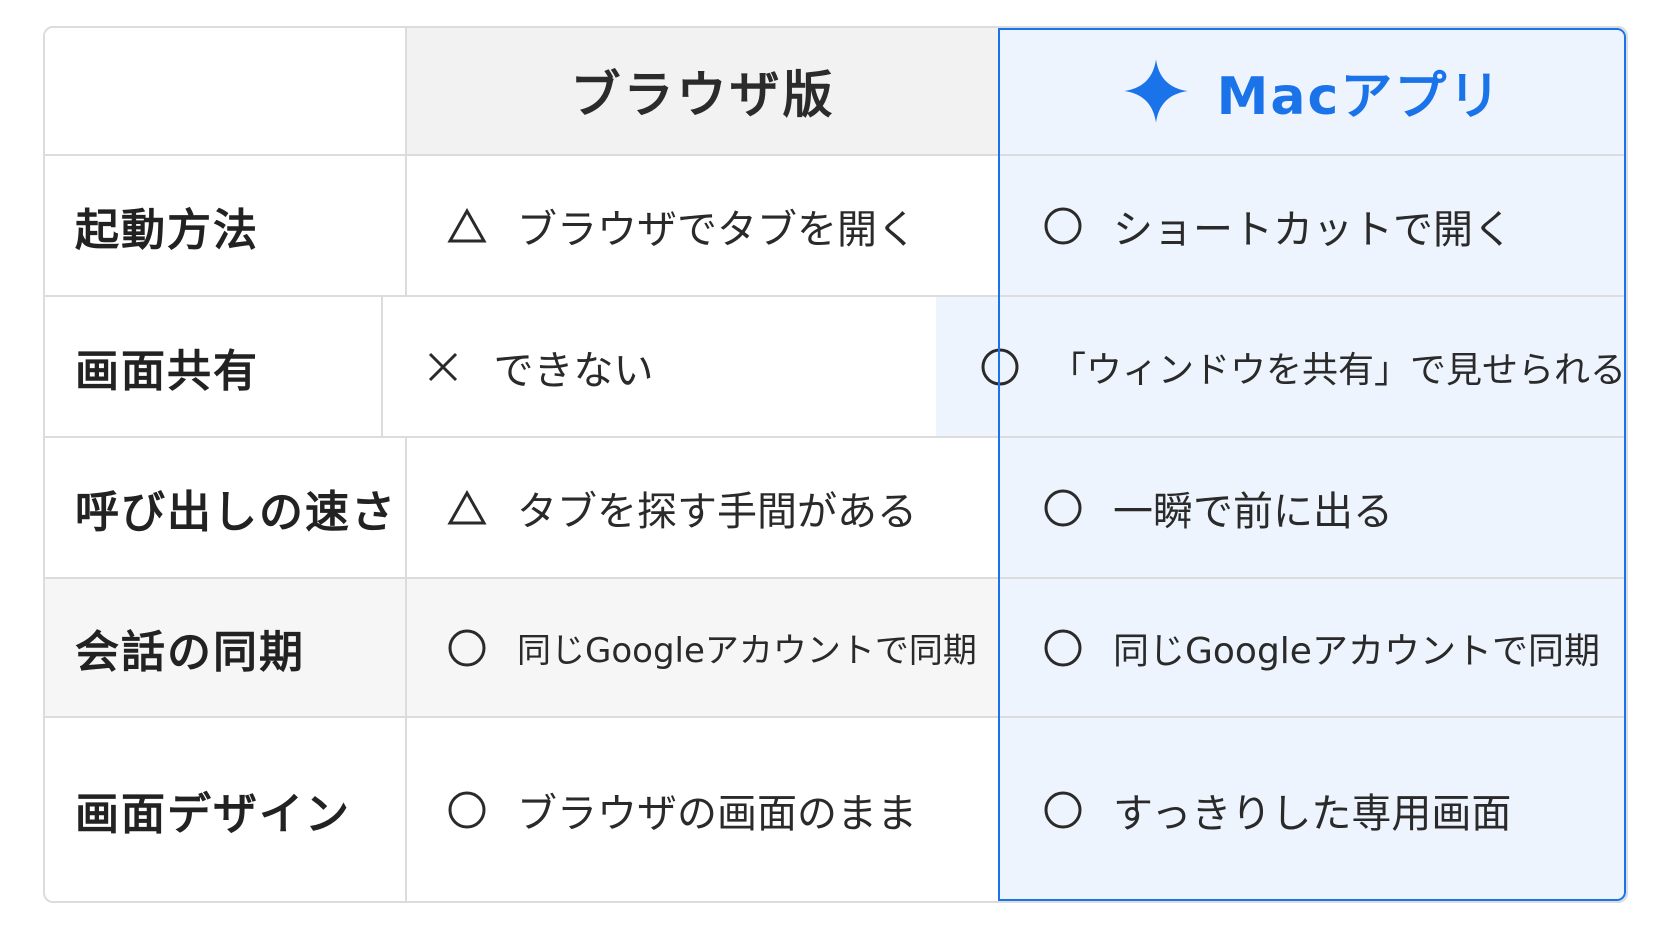 This screenshot has height=941, width=1672. Describe the element at coordinates (213, 814) in the screenshot. I see `row-label-text: 画面デザイン` at that location.